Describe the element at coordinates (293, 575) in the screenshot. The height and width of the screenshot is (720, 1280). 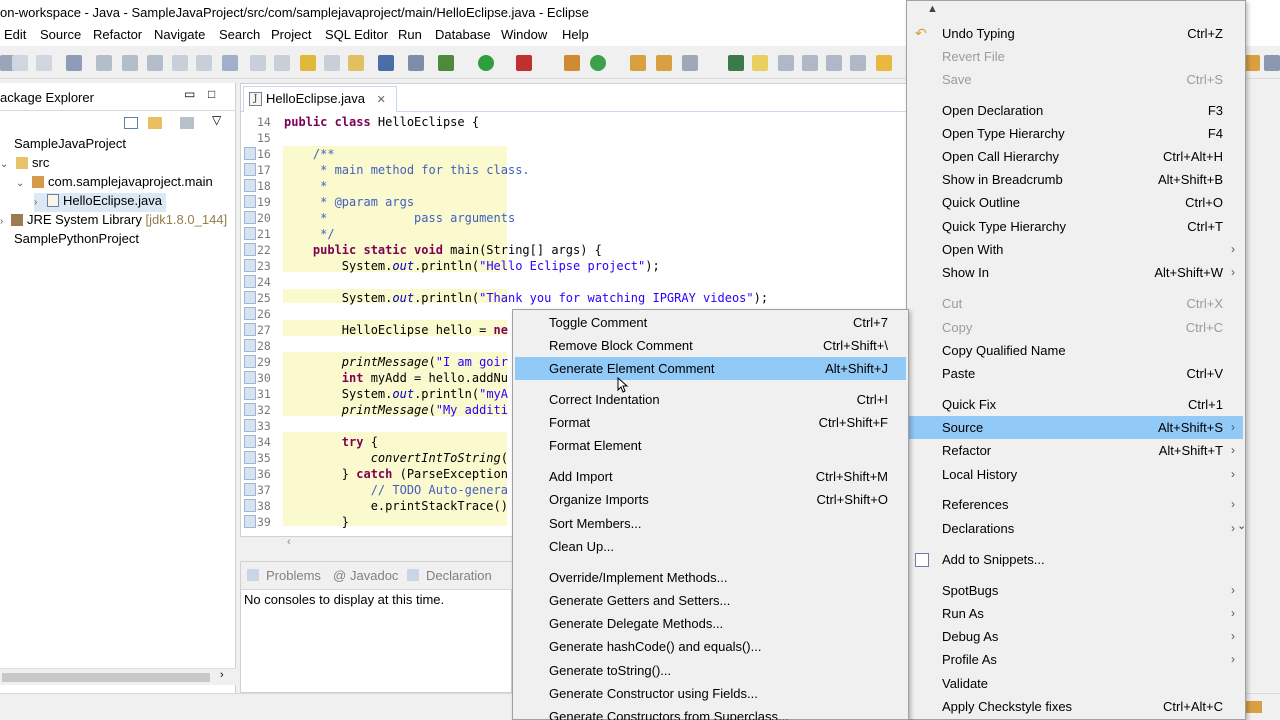
I see `tab-problems: Problems` at that location.